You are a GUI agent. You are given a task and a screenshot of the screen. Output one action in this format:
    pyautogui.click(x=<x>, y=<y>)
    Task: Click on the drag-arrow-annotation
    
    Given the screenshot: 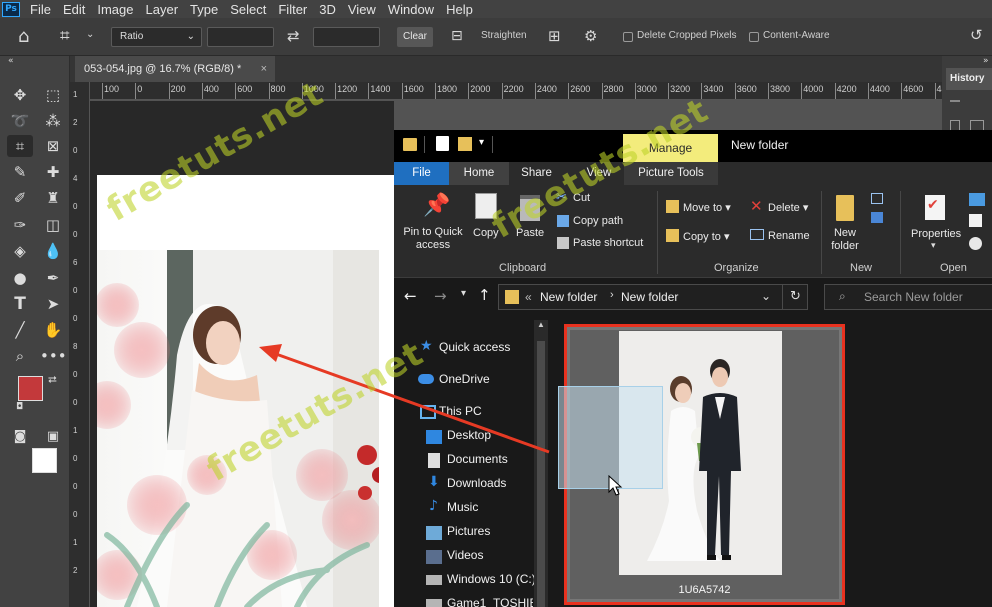 What is the action you would take?
    pyautogui.click(x=404, y=399)
    